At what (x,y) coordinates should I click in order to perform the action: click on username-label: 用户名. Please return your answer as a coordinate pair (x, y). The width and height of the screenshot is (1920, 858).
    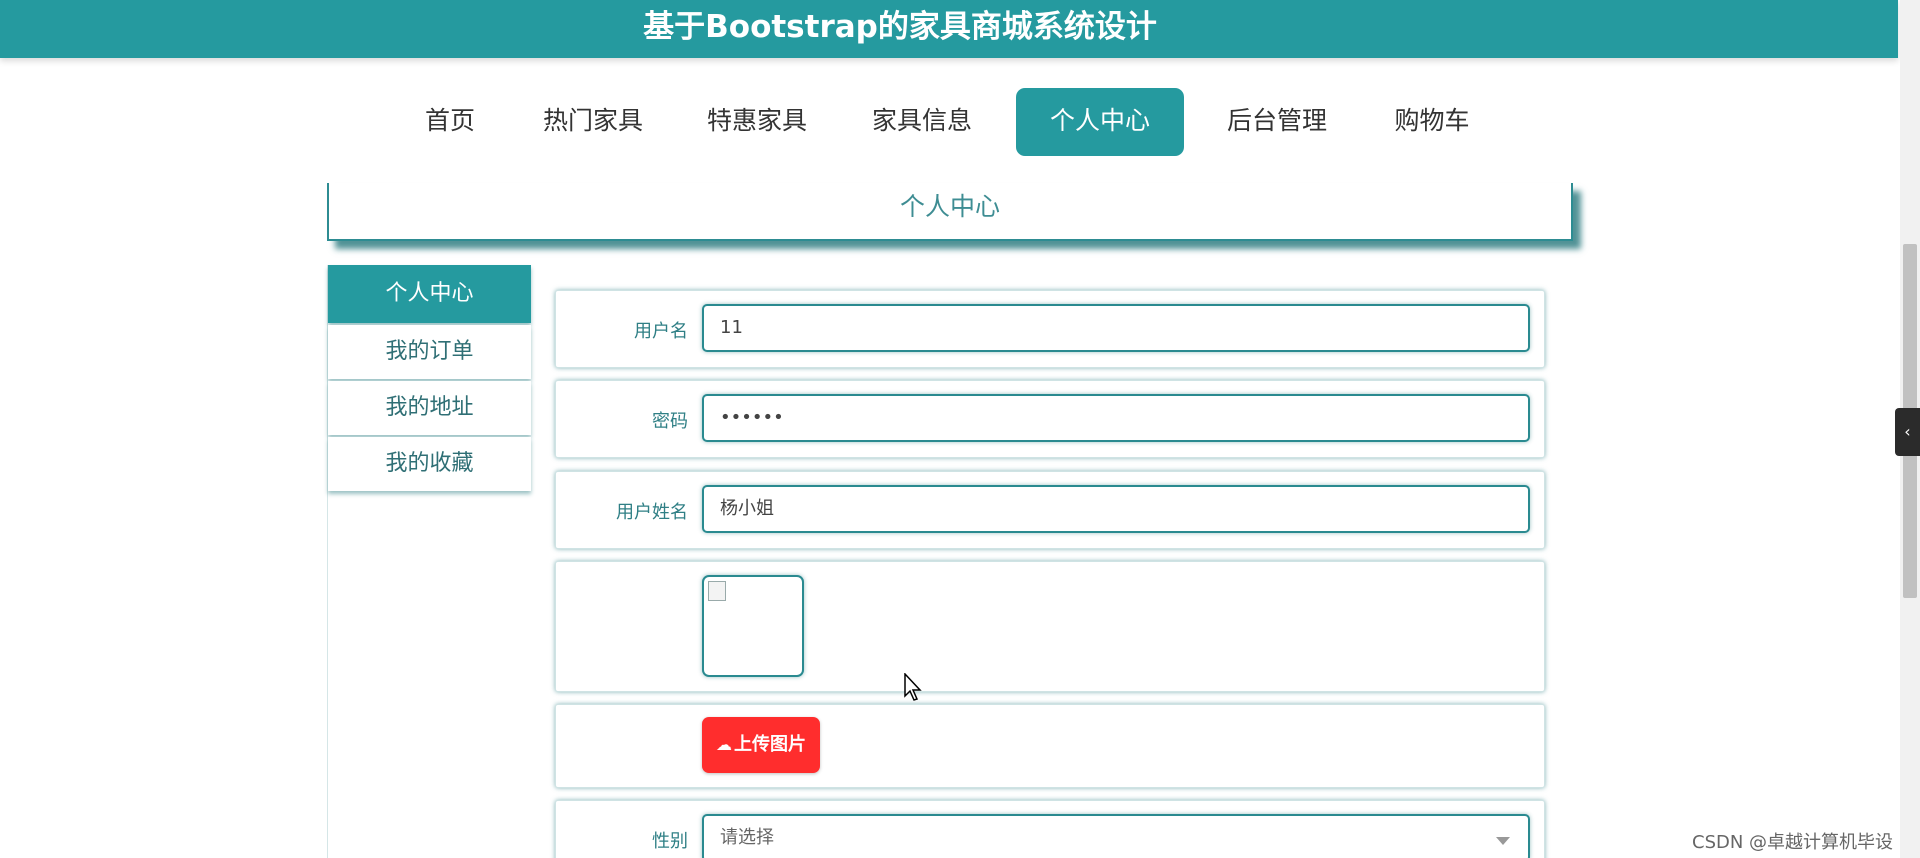
    Looking at the image, I should click on (661, 331).